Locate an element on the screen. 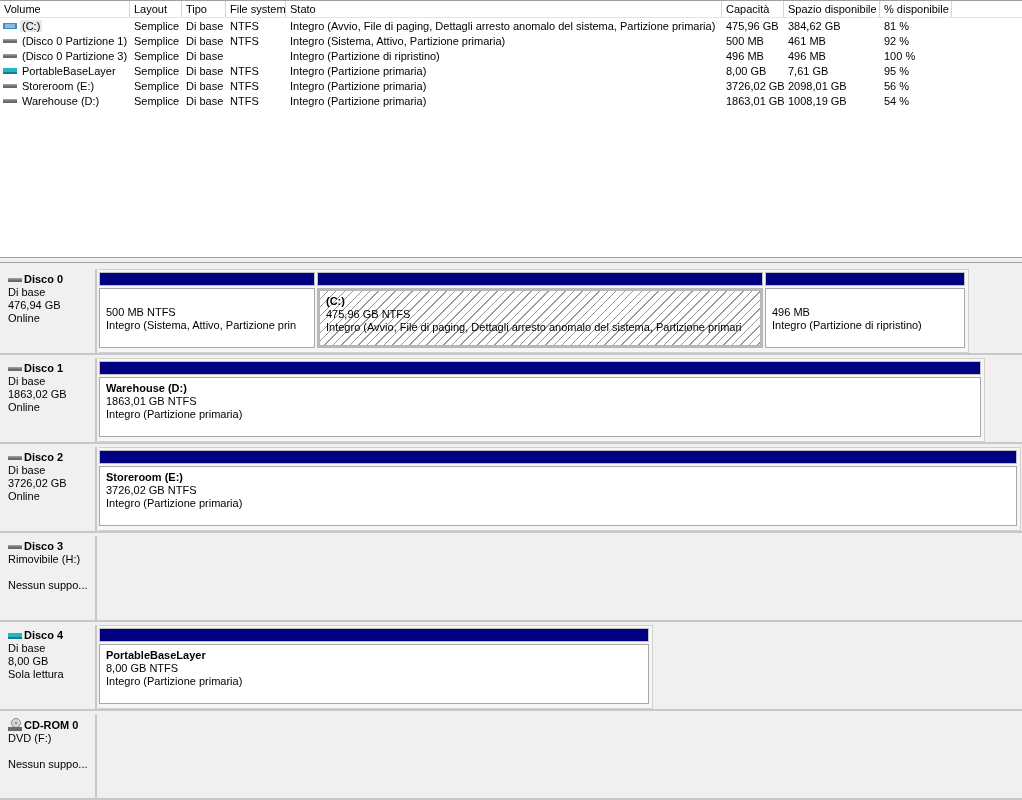 The height and width of the screenshot is (800, 1022). table-cell: 95 % is located at coordinates (897, 70).